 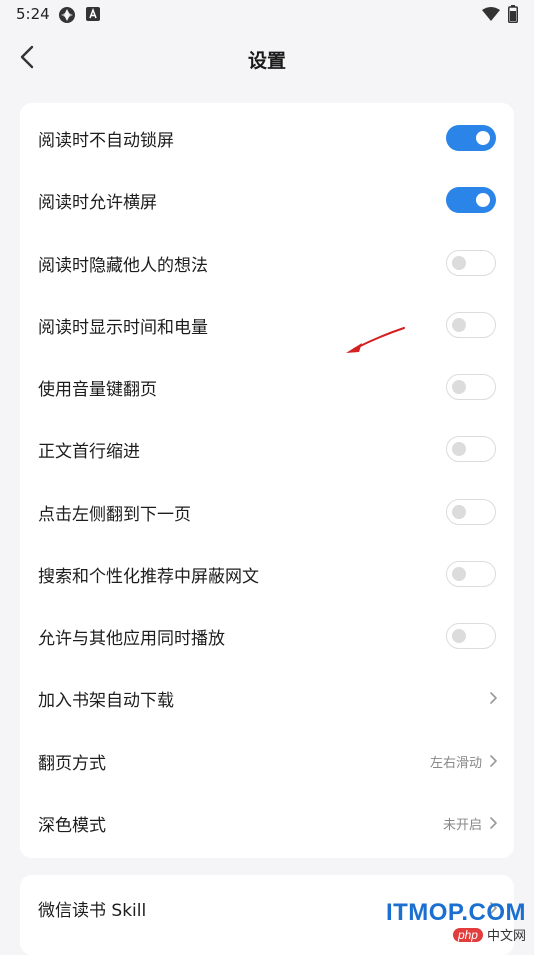 What do you see at coordinates (267, 387) in the screenshot?
I see `setting-row-volume-key-page: 使用音量键翻页` at bounding box center [267, 387].